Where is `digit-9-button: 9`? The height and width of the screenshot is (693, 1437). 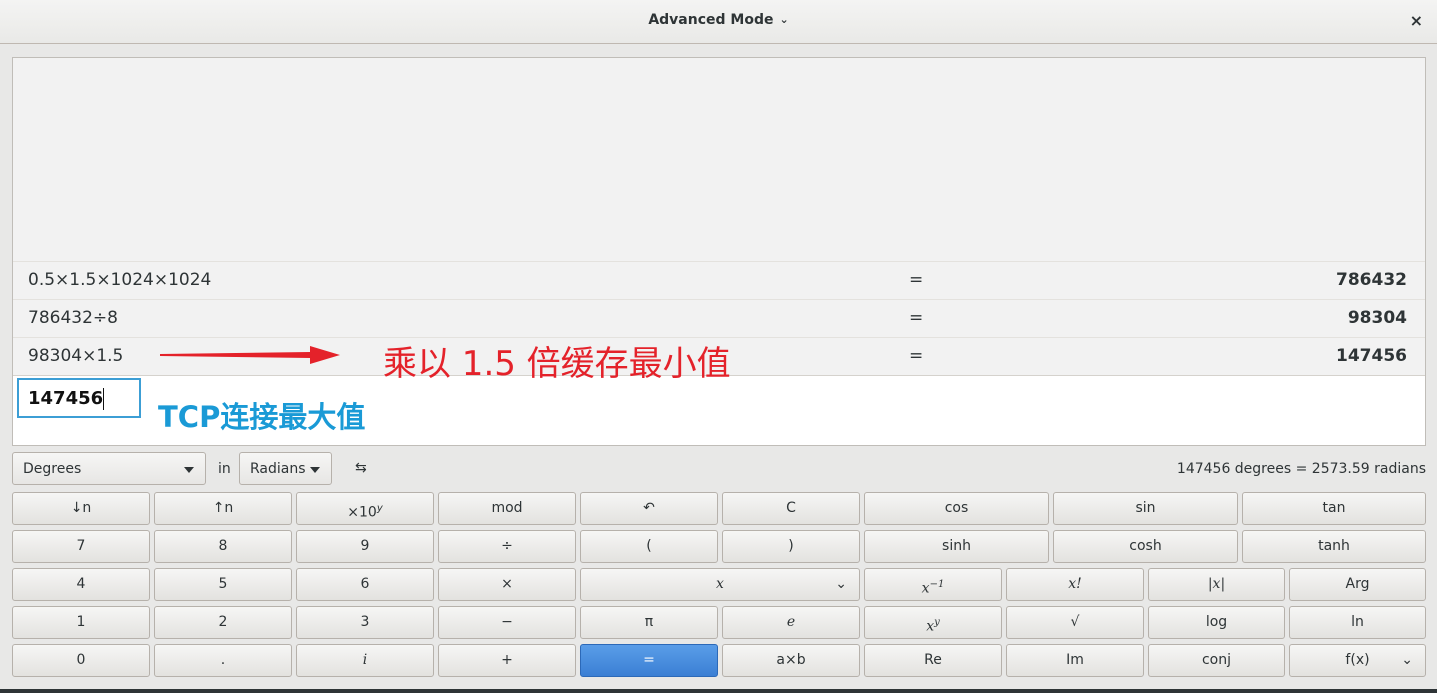
digit-9-button: 9 is located at coordinates (365, 546).